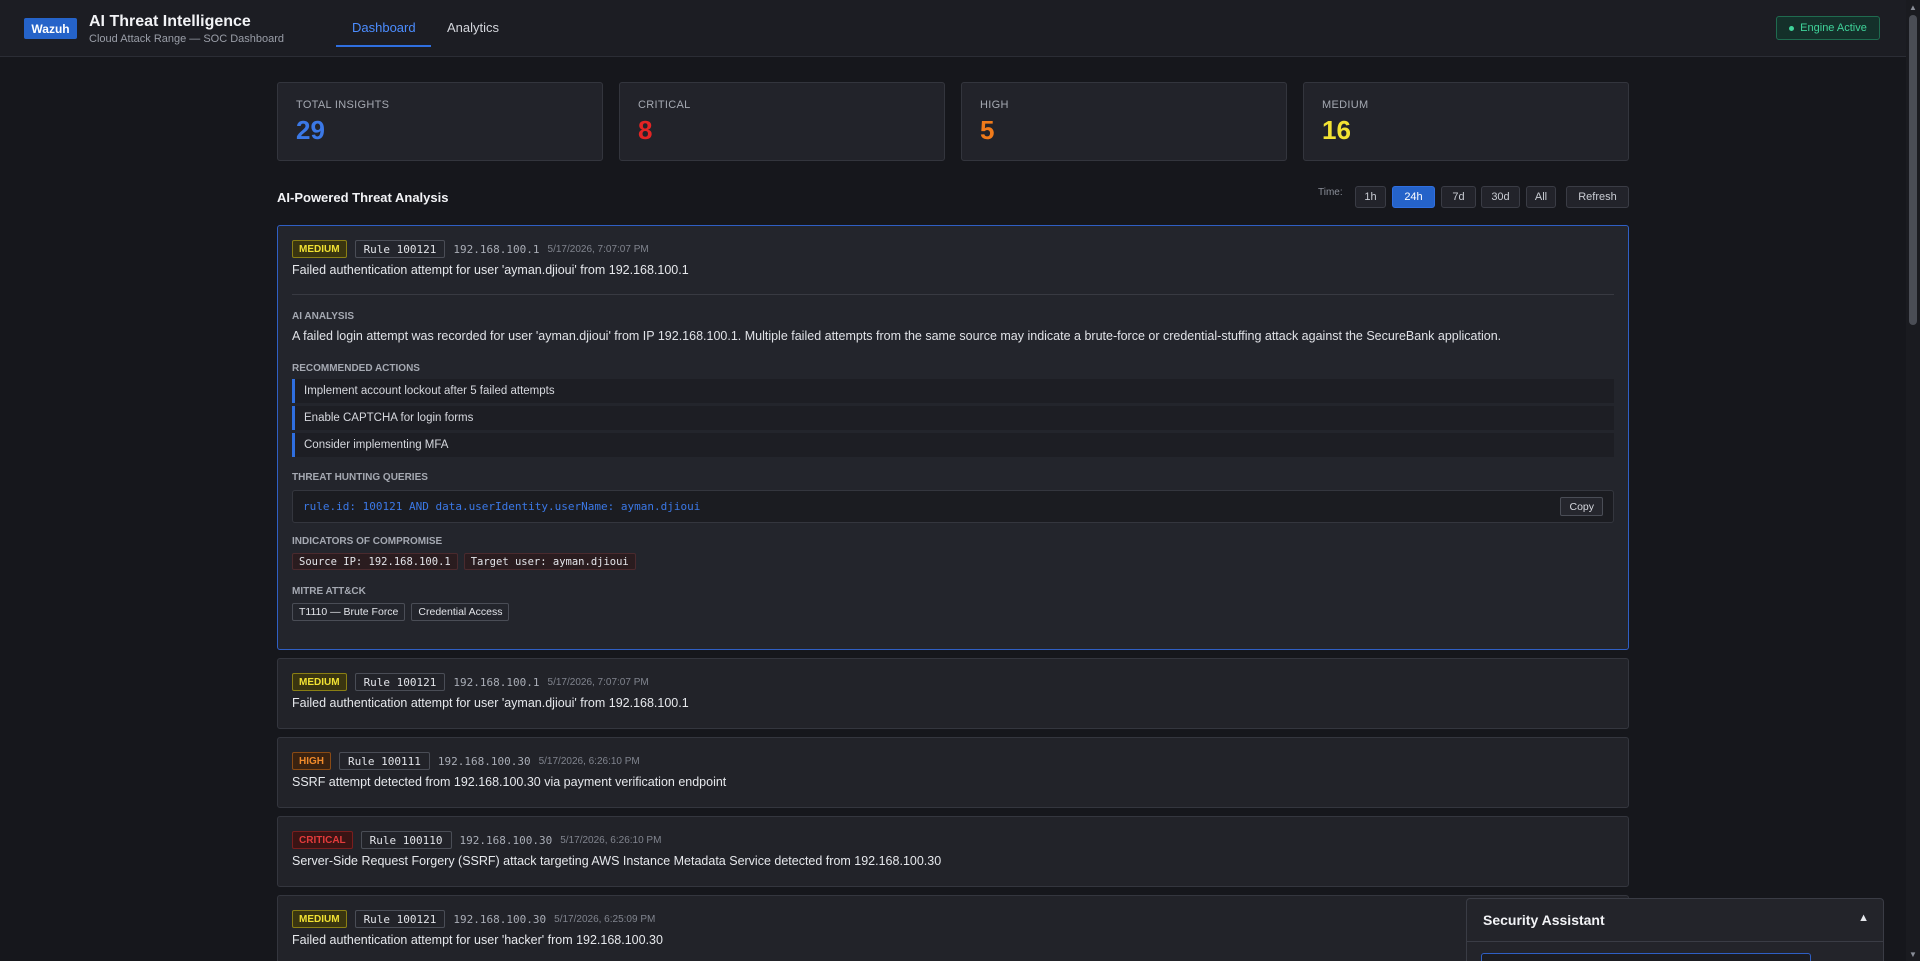 The width and height of the screenshot is (1920, 961). Describe the element at coordinates (384, 761) in the screenshot. I see `rule-badge: Rule 100111` at that location.